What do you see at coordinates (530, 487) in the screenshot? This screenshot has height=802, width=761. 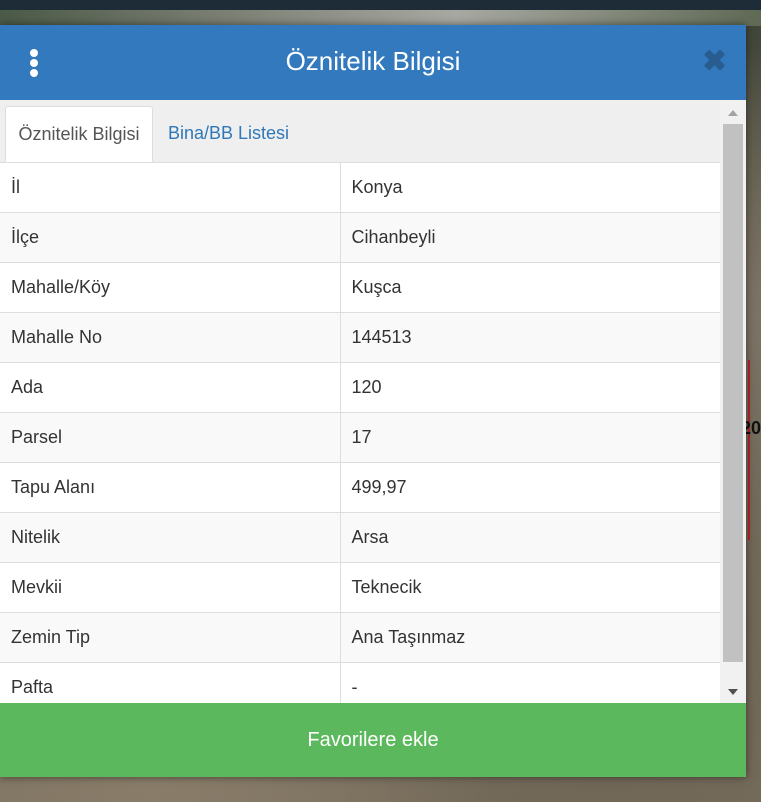 I see `attribute-value: 499,97` at bounding box center [530, 487].